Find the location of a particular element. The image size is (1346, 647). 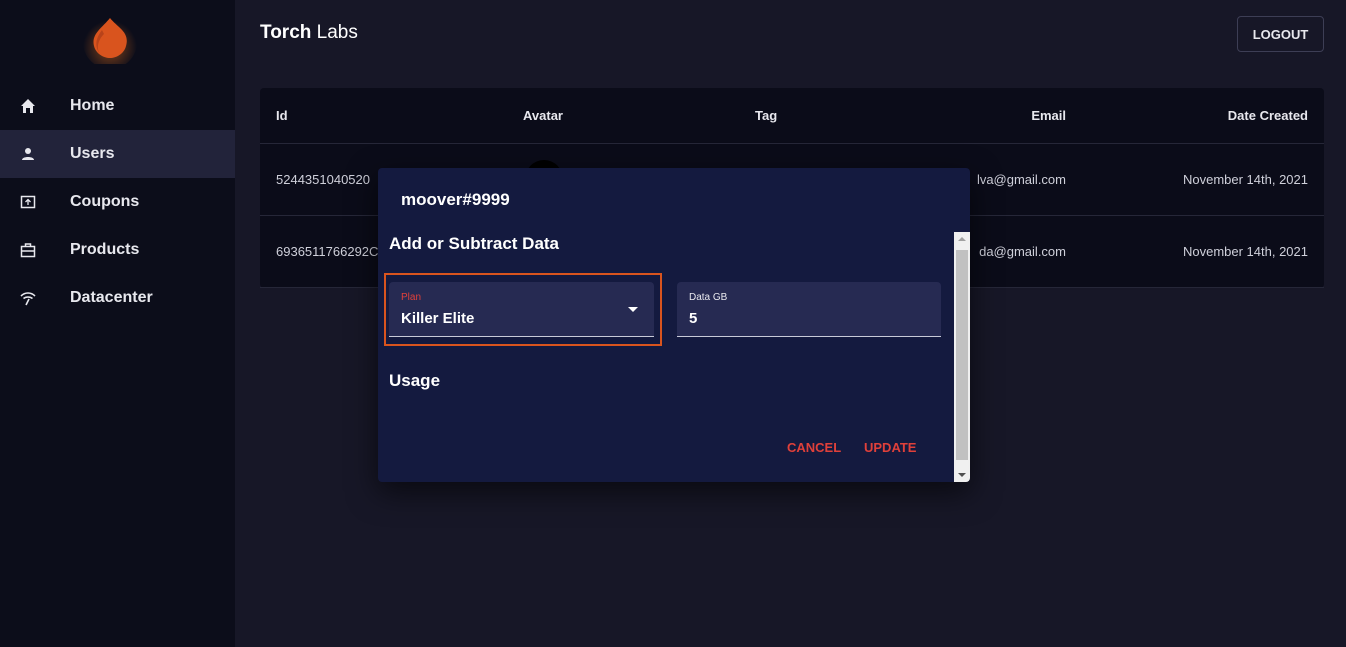

sidebar-item-coupons: Coupons is located at coordinates (117, 202).